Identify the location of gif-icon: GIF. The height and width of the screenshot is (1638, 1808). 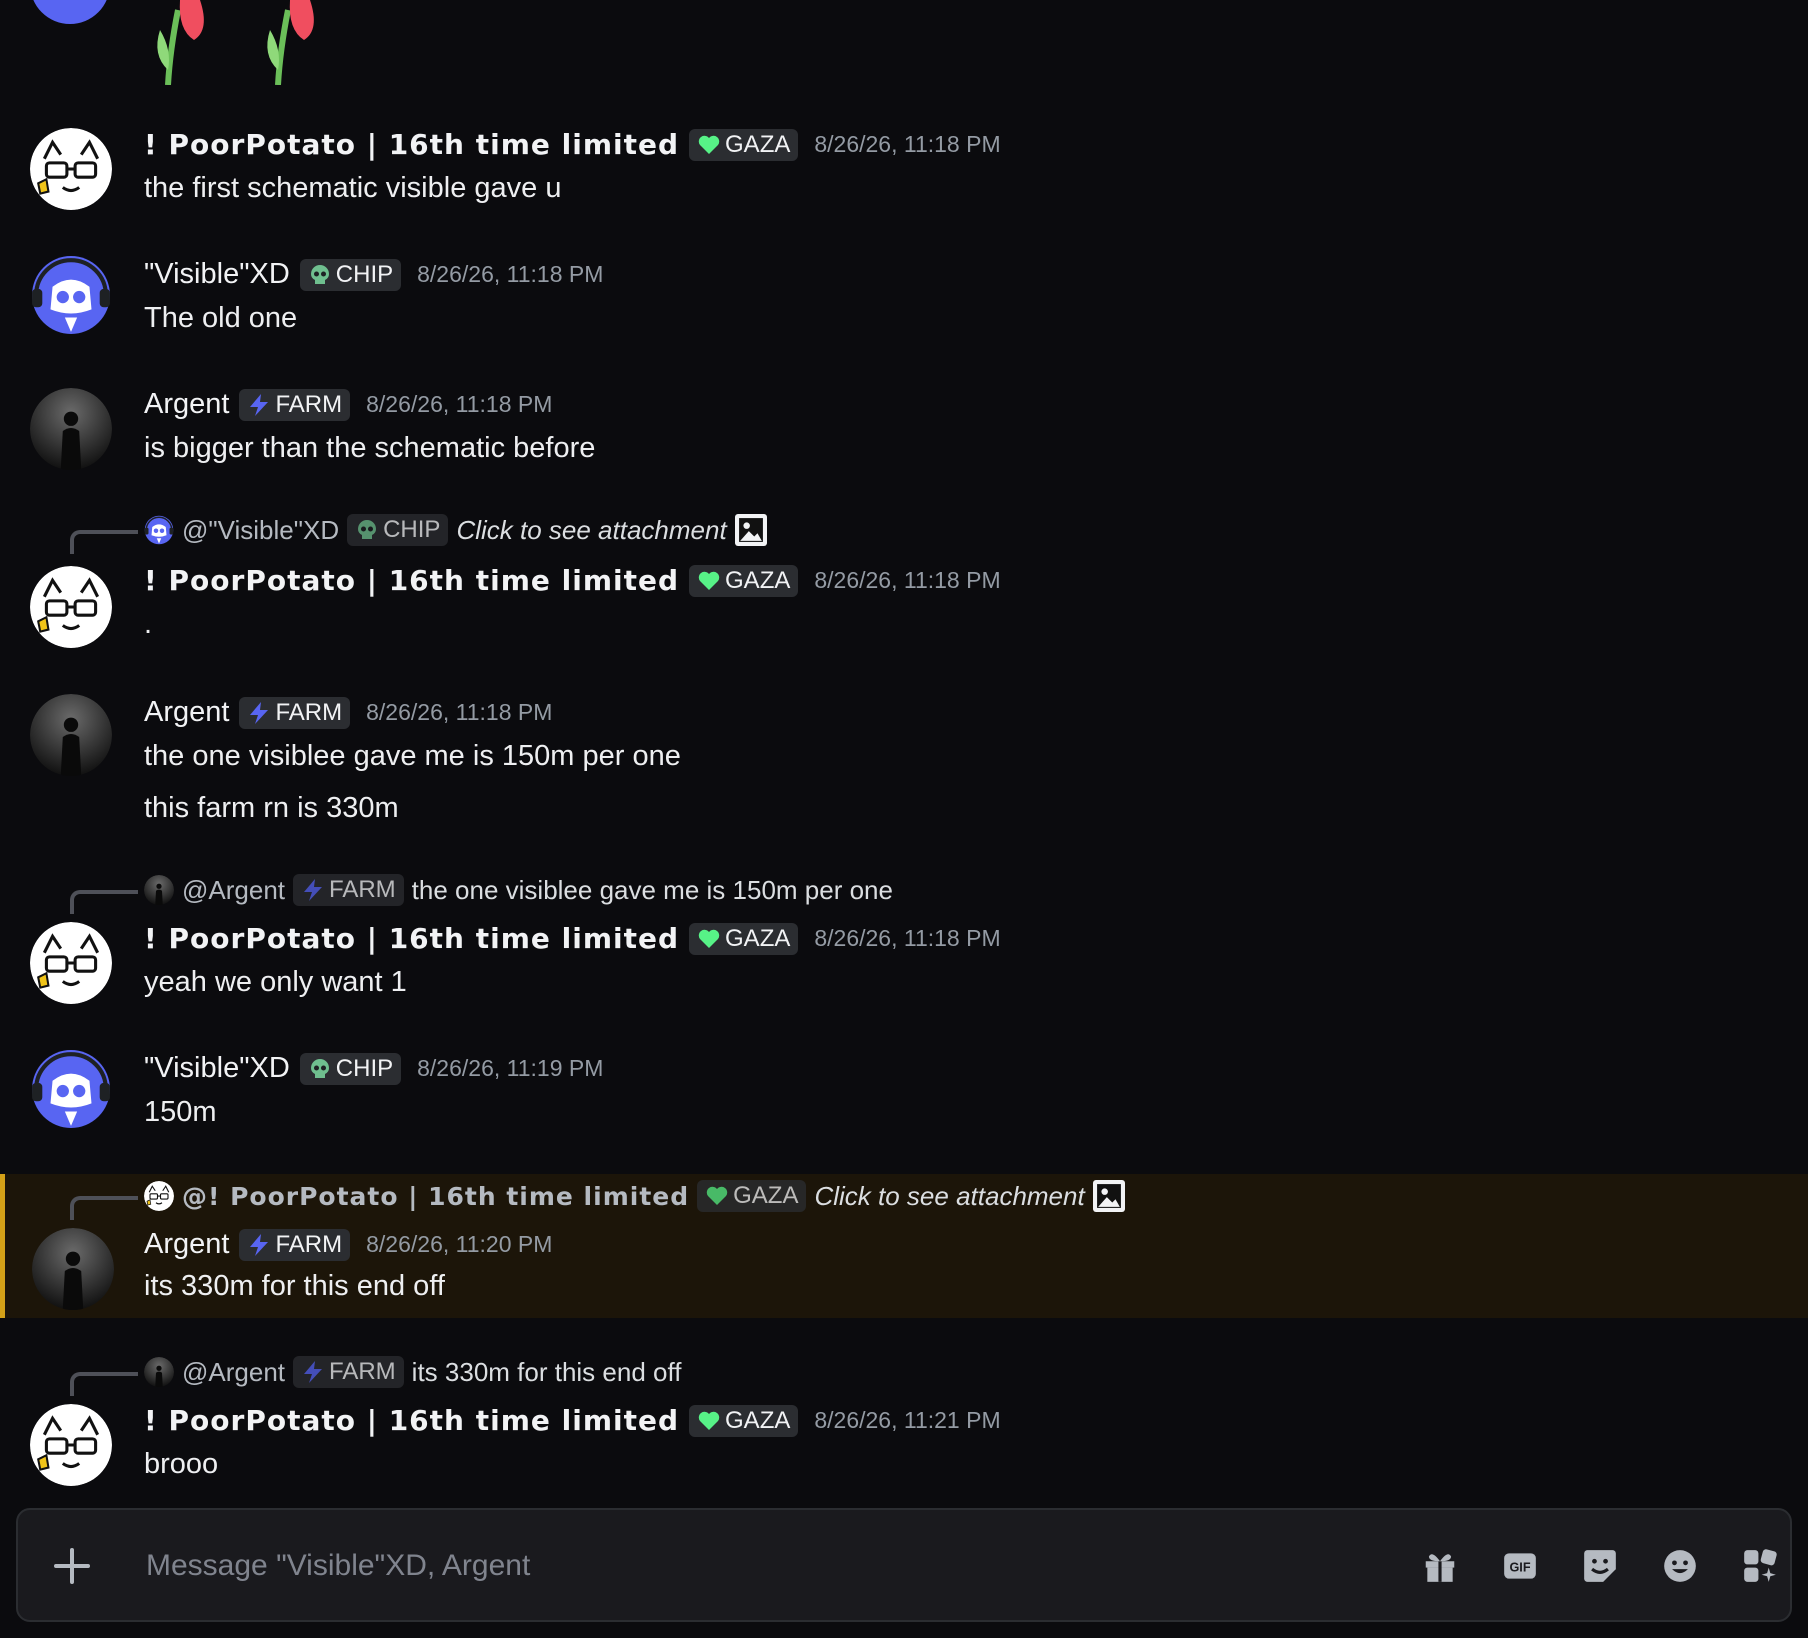
(1520, 1566).